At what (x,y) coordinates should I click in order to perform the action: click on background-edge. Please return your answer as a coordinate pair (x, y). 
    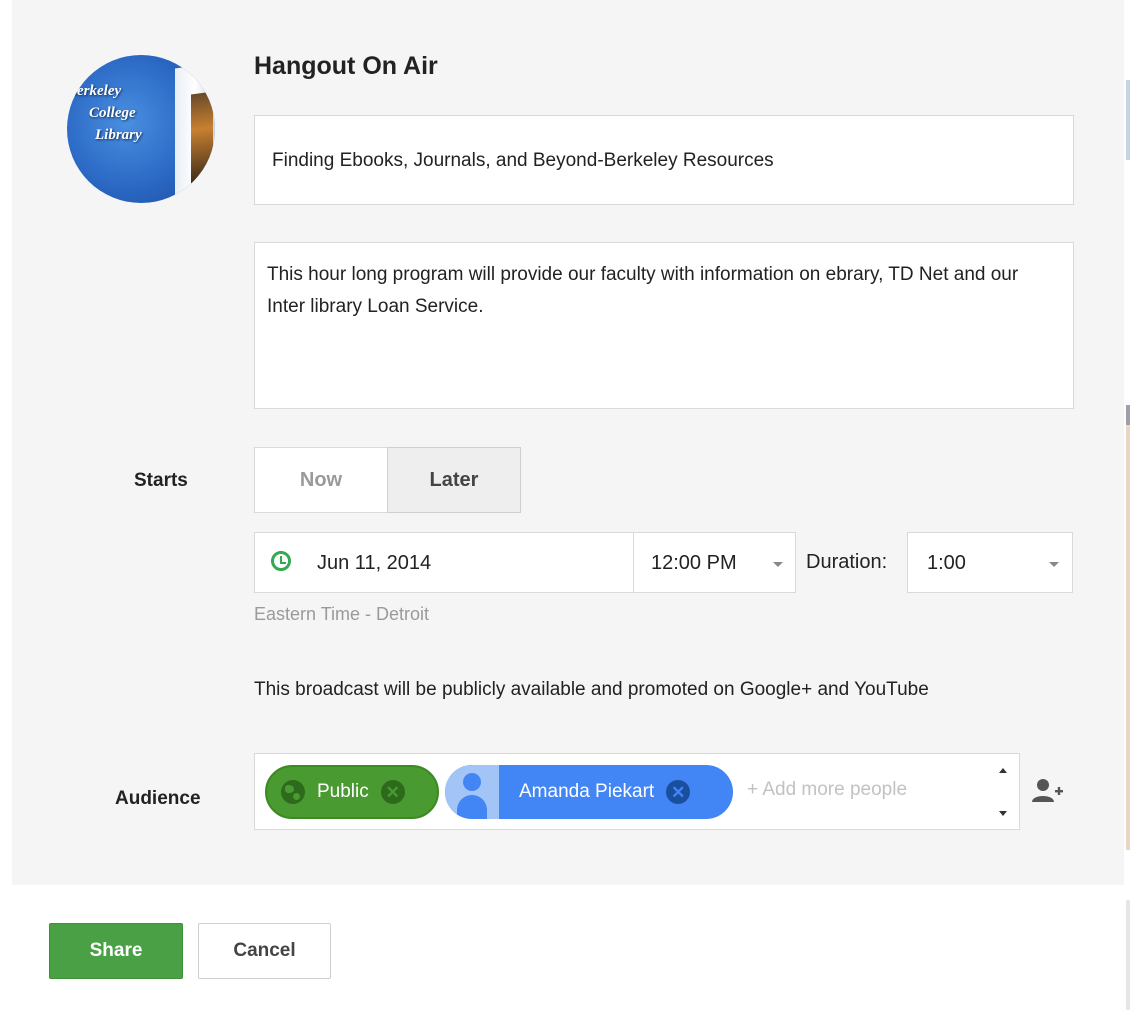
    Looking at the image, I should click on (1128, 505).